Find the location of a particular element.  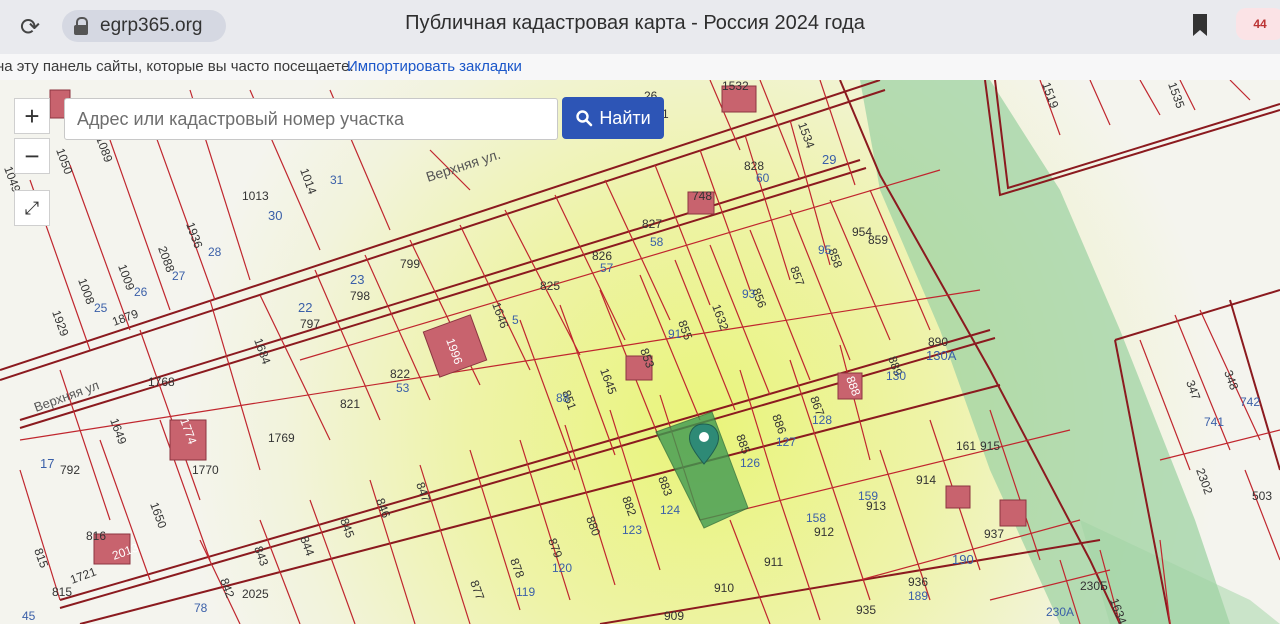

parcel-label: 1769 is located at coordinates (281, 438).